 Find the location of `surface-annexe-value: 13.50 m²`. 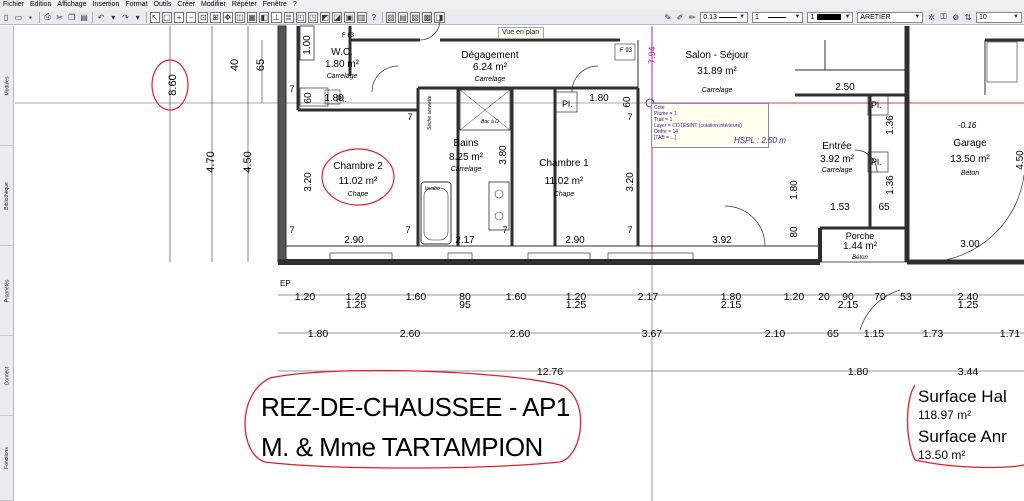

surface-annexe-value: 13.50 m² is located at coordinates (942, 455).